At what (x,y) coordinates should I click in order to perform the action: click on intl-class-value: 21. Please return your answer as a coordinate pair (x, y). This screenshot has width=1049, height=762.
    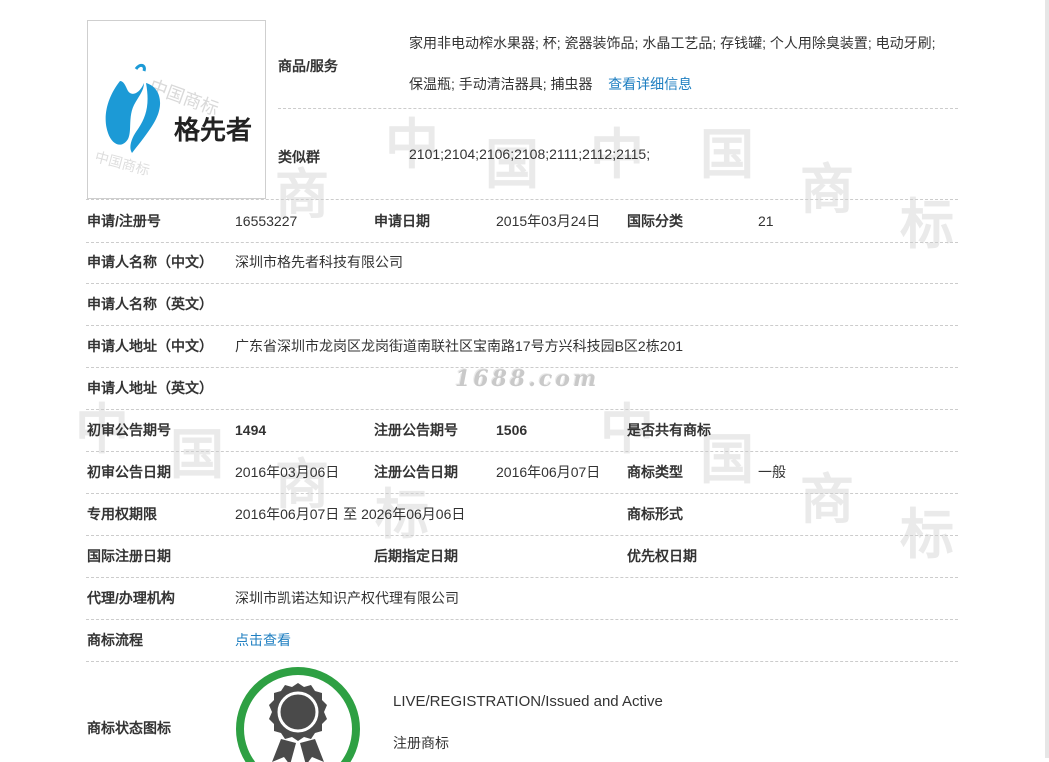
    Looking at the image, I should click on (766, 221).